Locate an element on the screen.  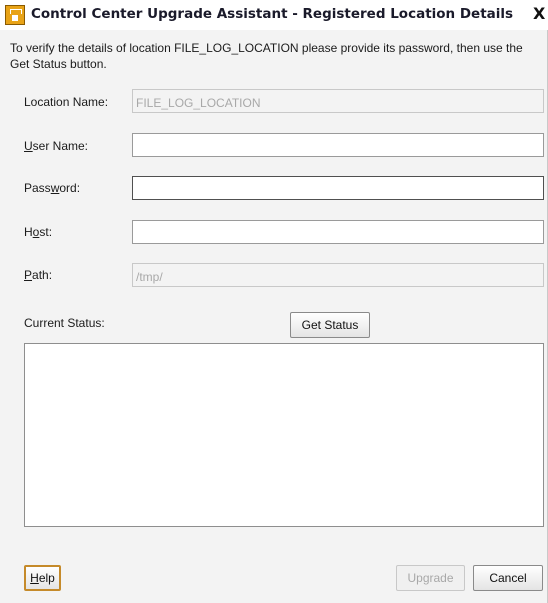
user-name-label-mnemonic: U is located at coordinates (28, 146).